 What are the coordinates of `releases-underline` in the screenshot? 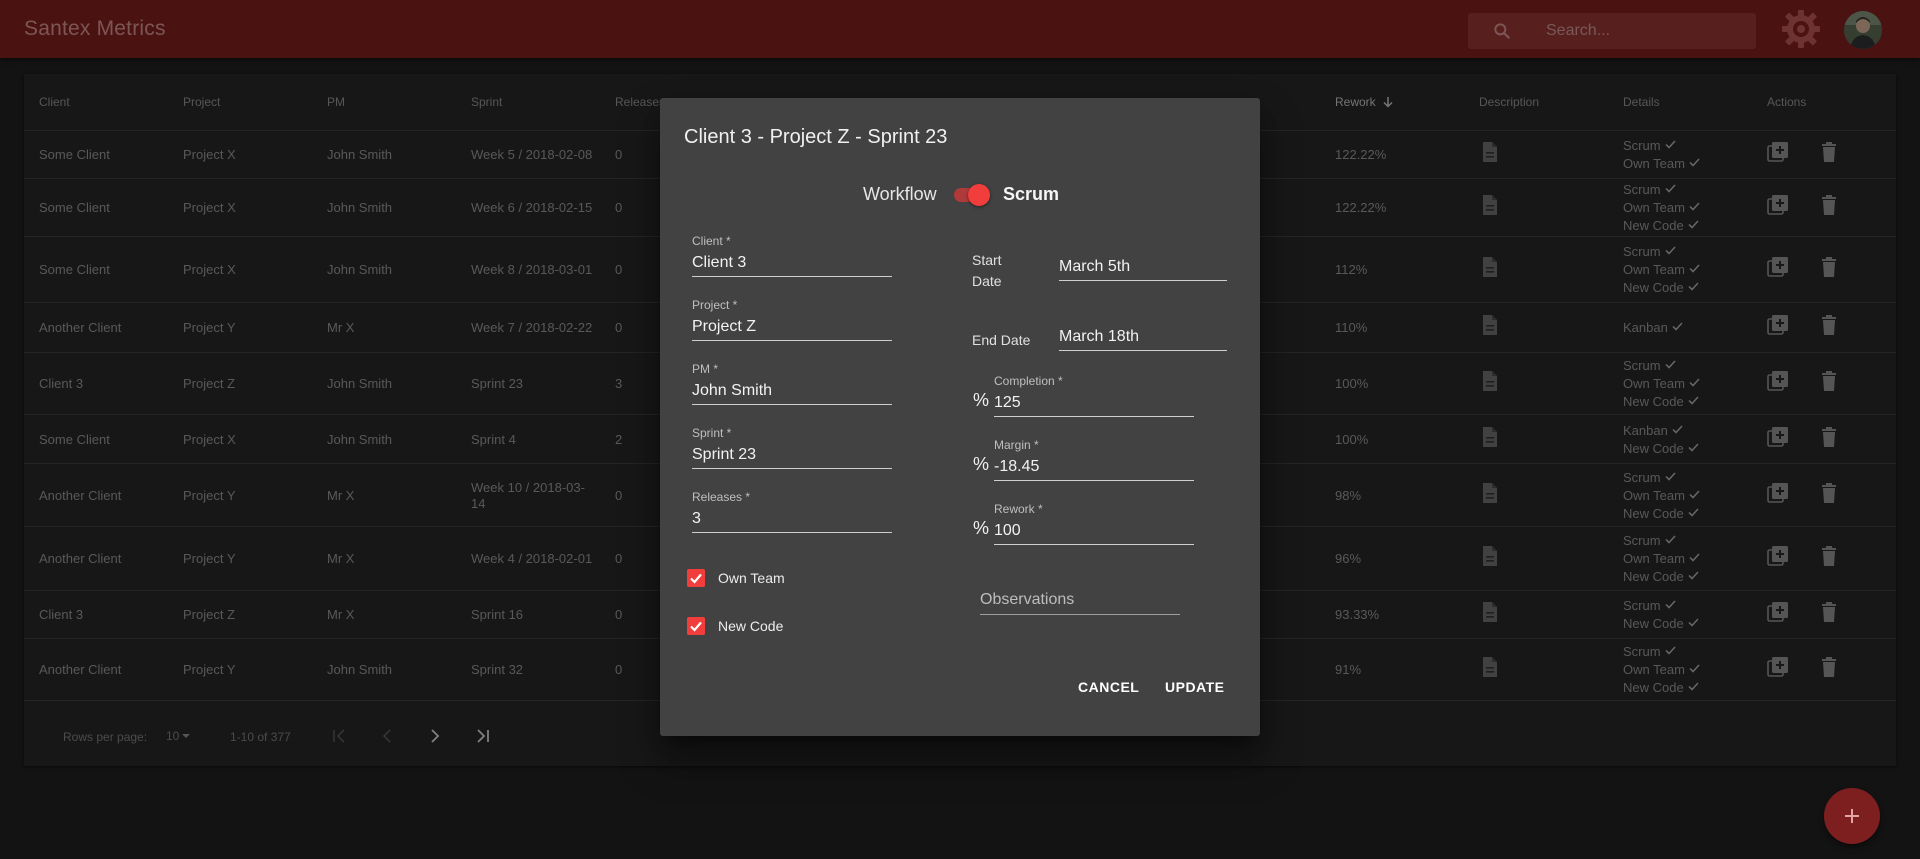 It's located at (792, 532).